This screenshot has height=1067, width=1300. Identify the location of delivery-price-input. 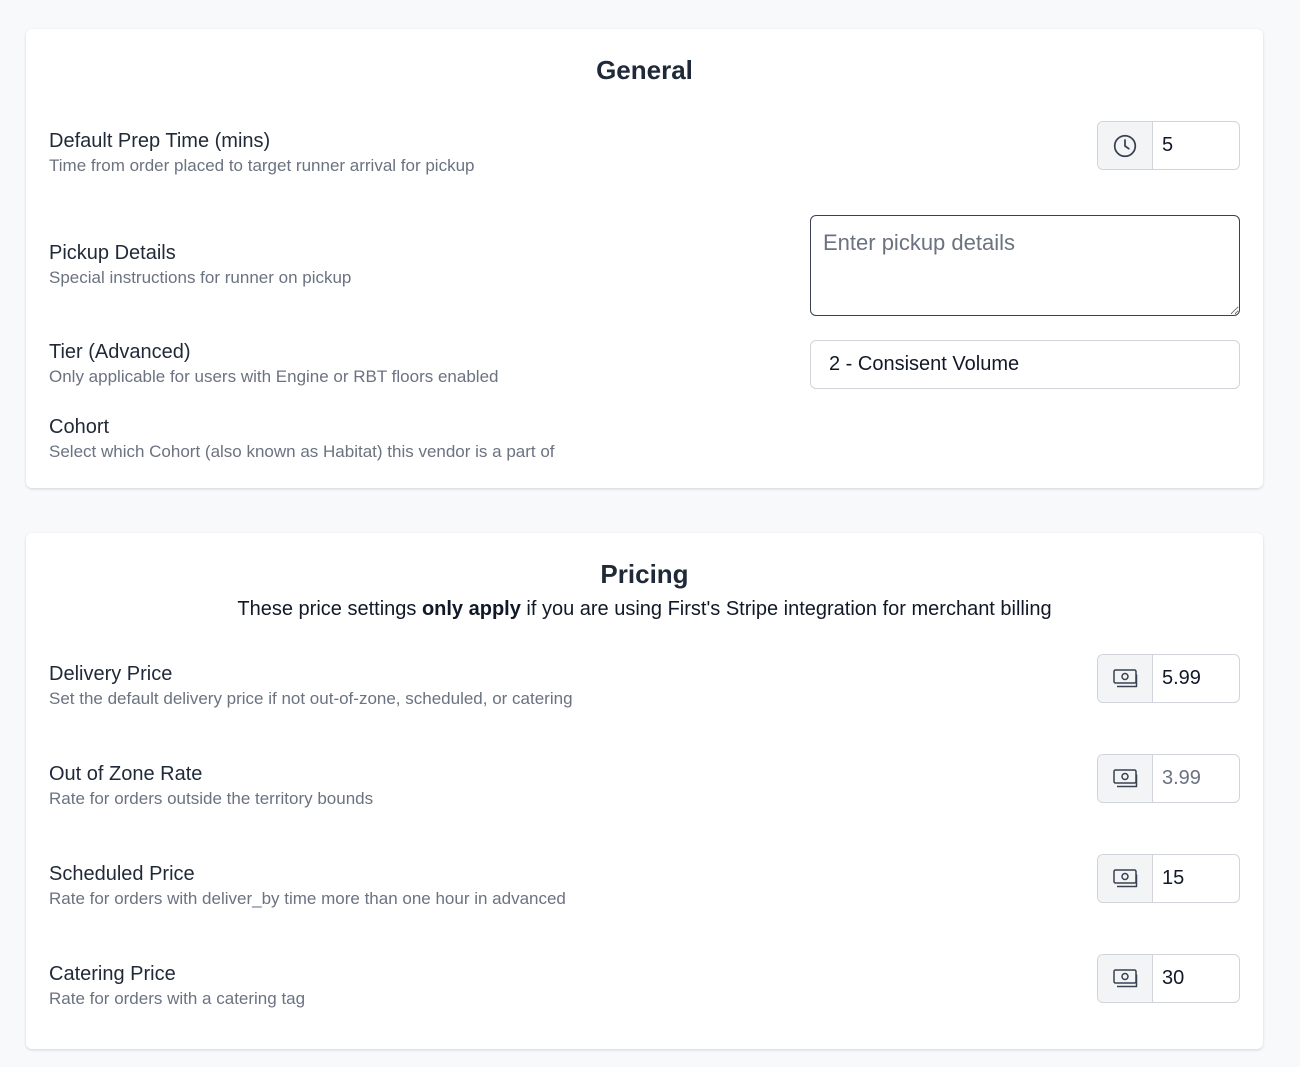
(1196, 678).